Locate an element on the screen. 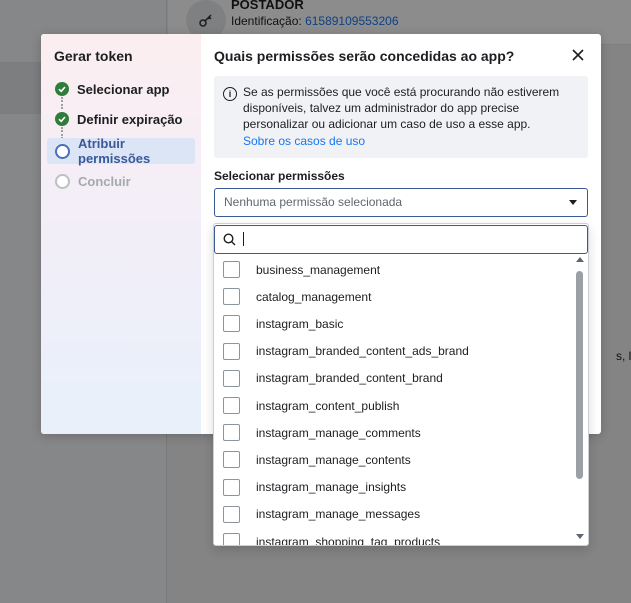  step-select-app: Selecionar app is located at coordinates (121, 89).